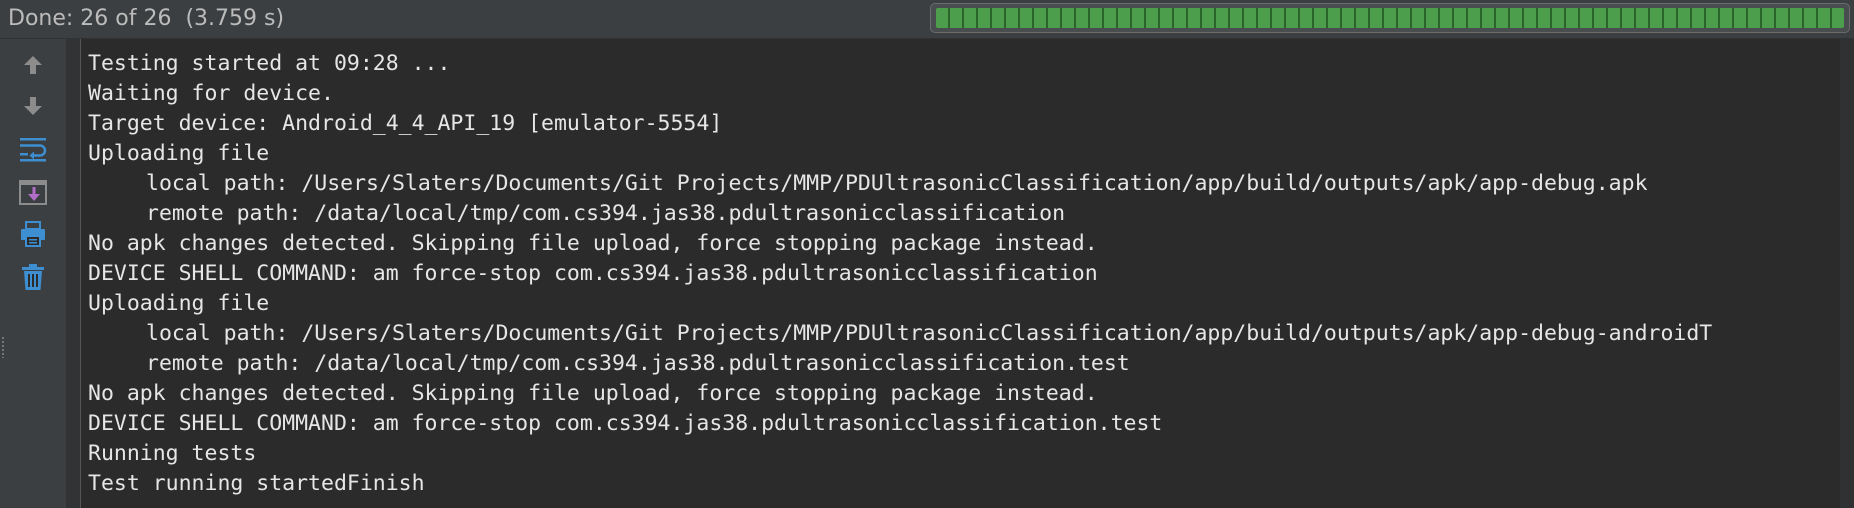 The image size is (1854, 508). I want to click on scroll-to-end-button, so click(33, 192).